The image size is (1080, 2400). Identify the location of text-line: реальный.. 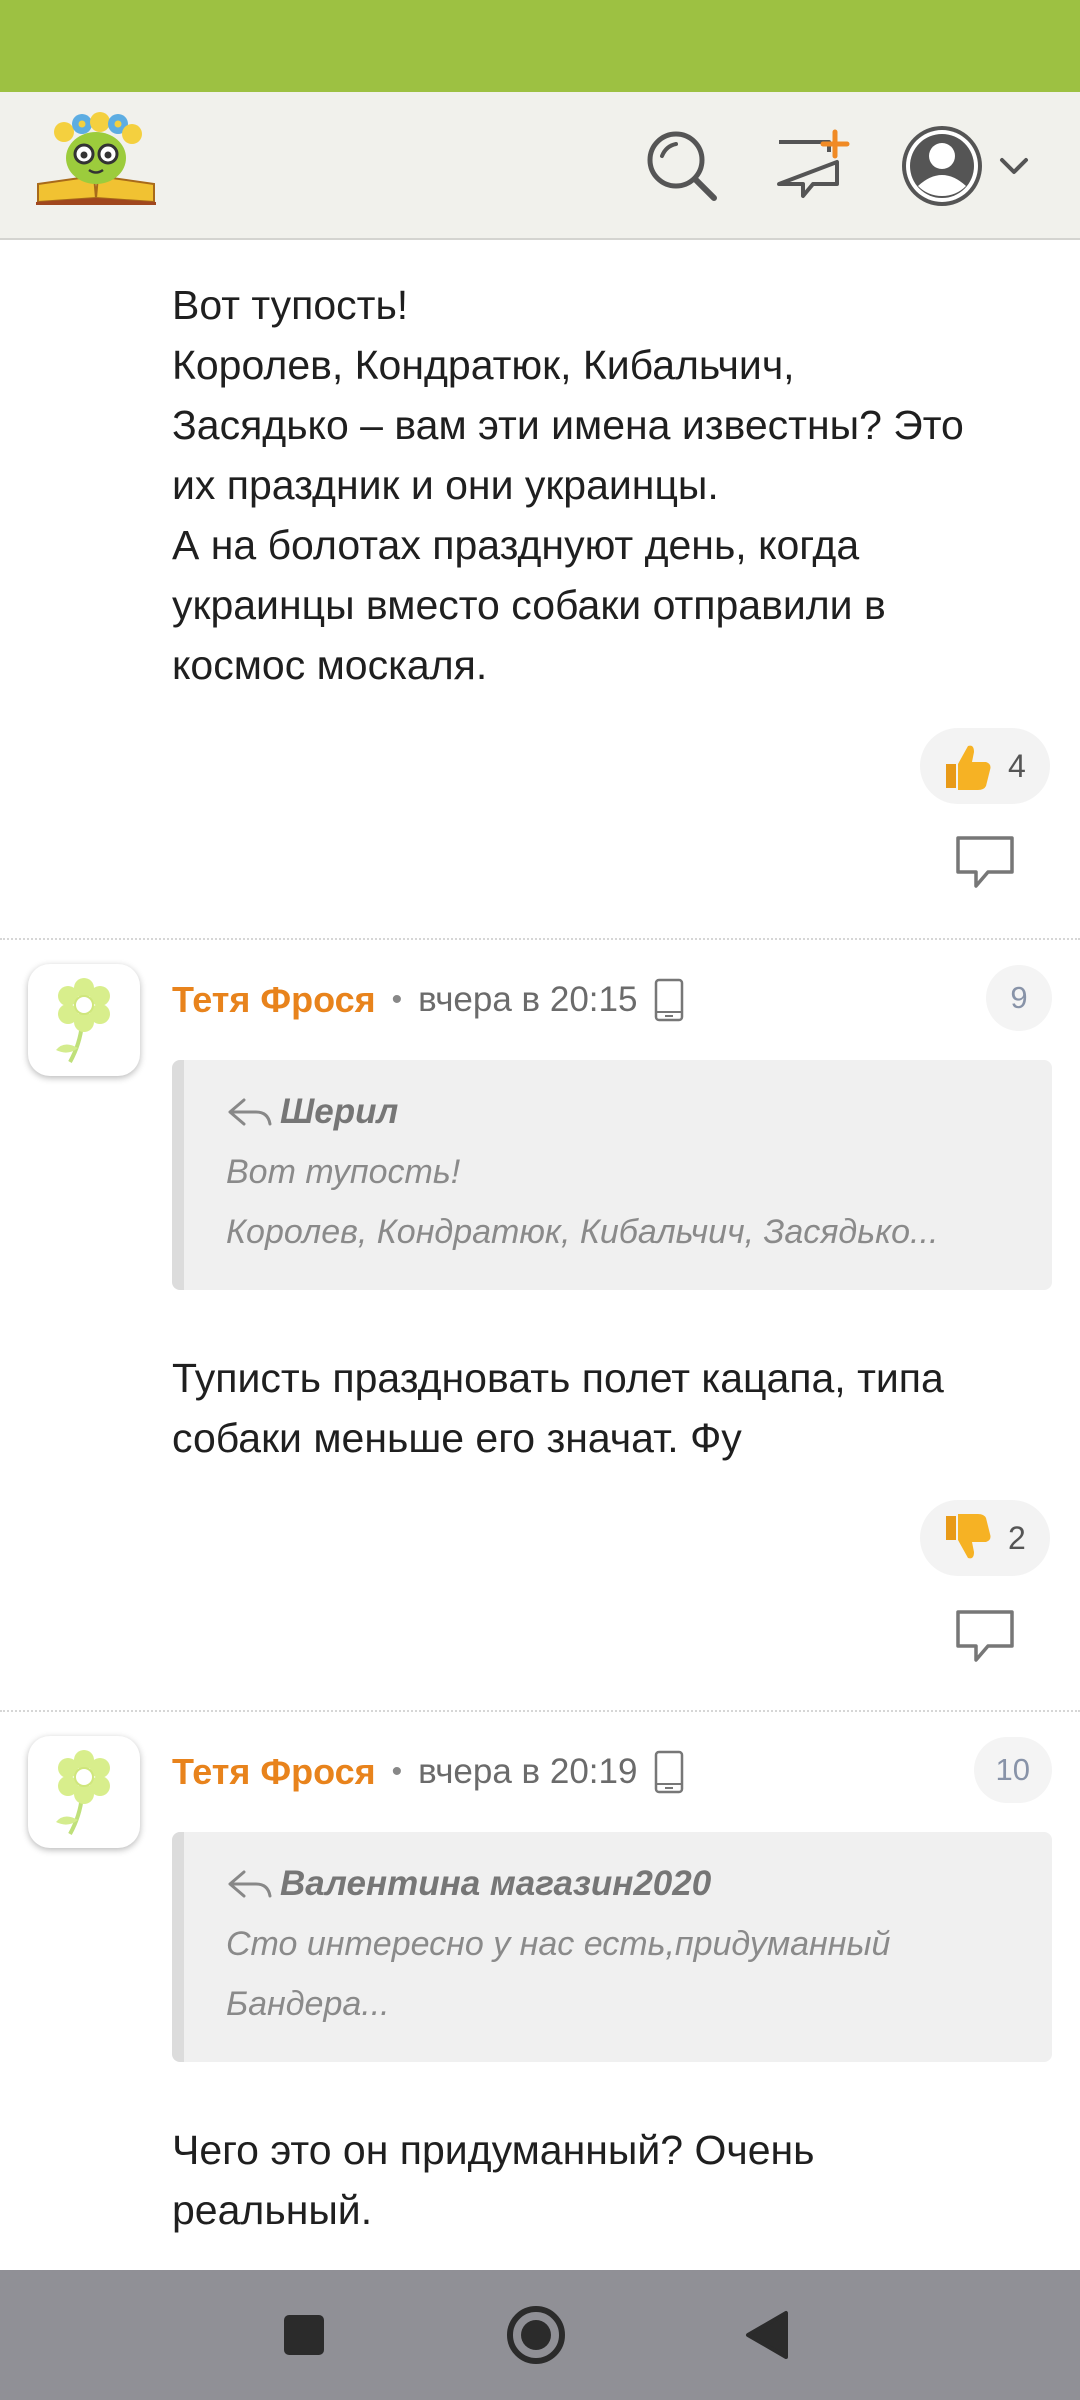
(272, 2210).